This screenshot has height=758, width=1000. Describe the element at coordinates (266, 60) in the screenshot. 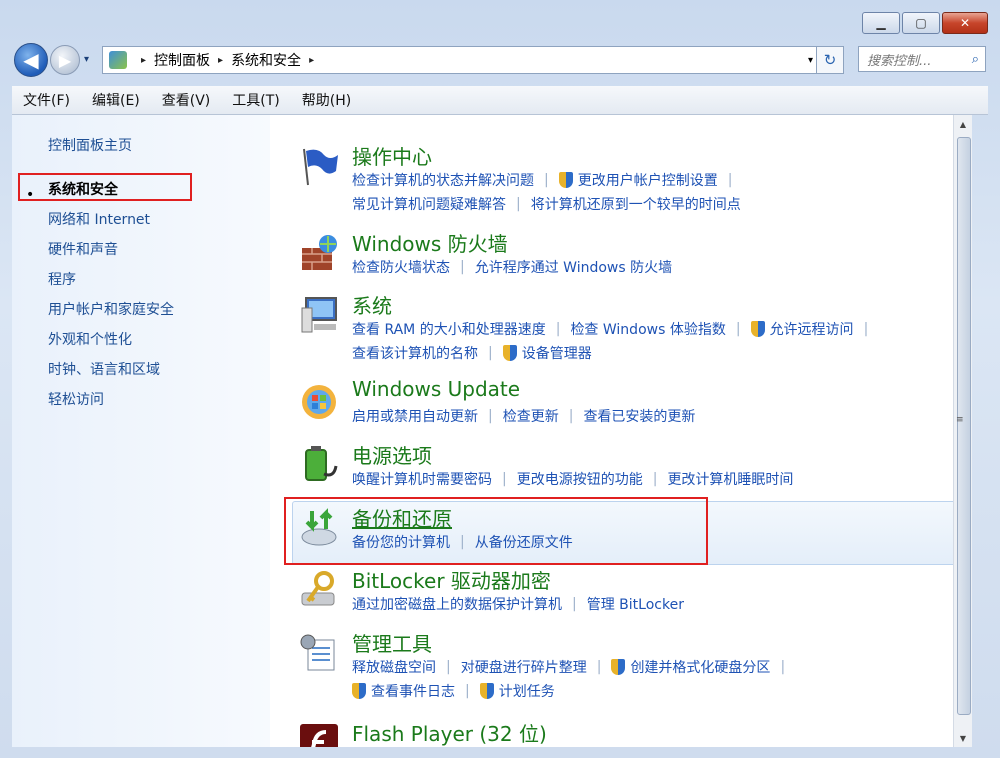

I see `breadcrumb-system-security: 系统和安全` at that location.